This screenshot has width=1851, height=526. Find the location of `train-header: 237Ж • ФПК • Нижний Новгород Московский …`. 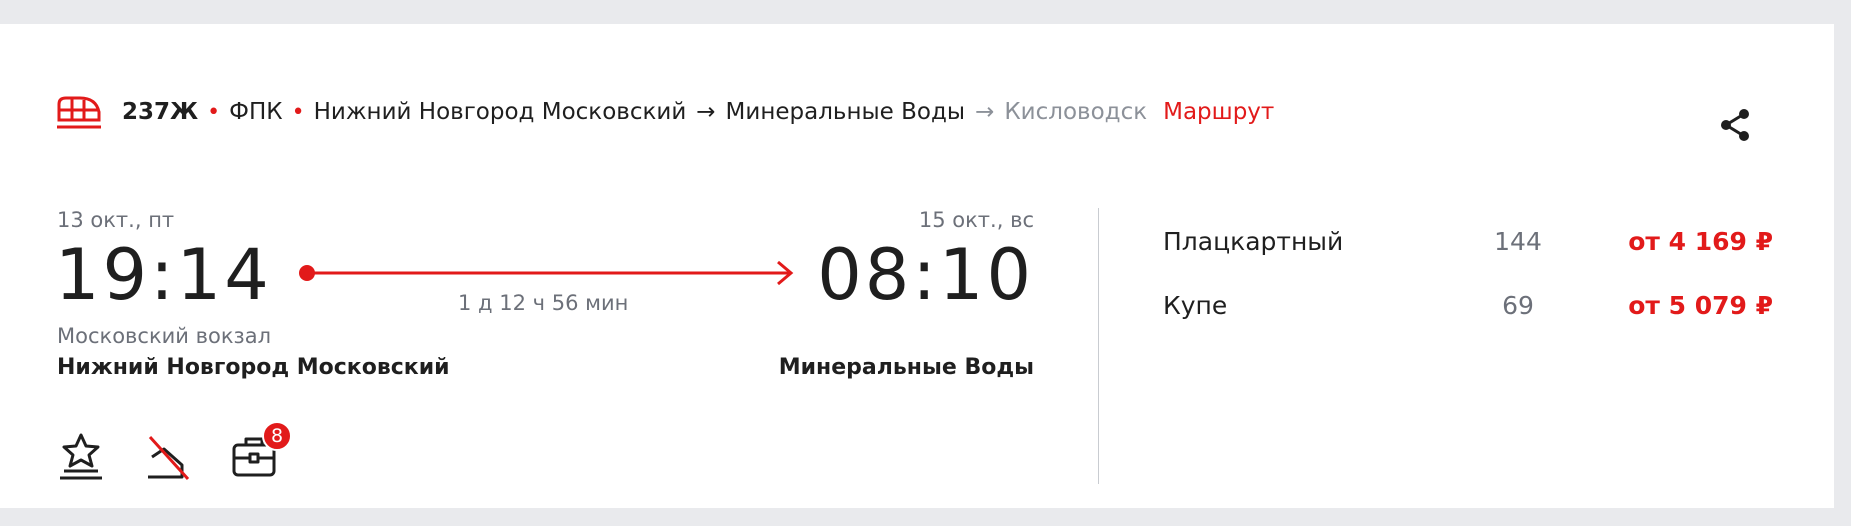

train-header: 237Ж • ФПК • Нижний Новгород Московский … is located at coordinates (906, 112).